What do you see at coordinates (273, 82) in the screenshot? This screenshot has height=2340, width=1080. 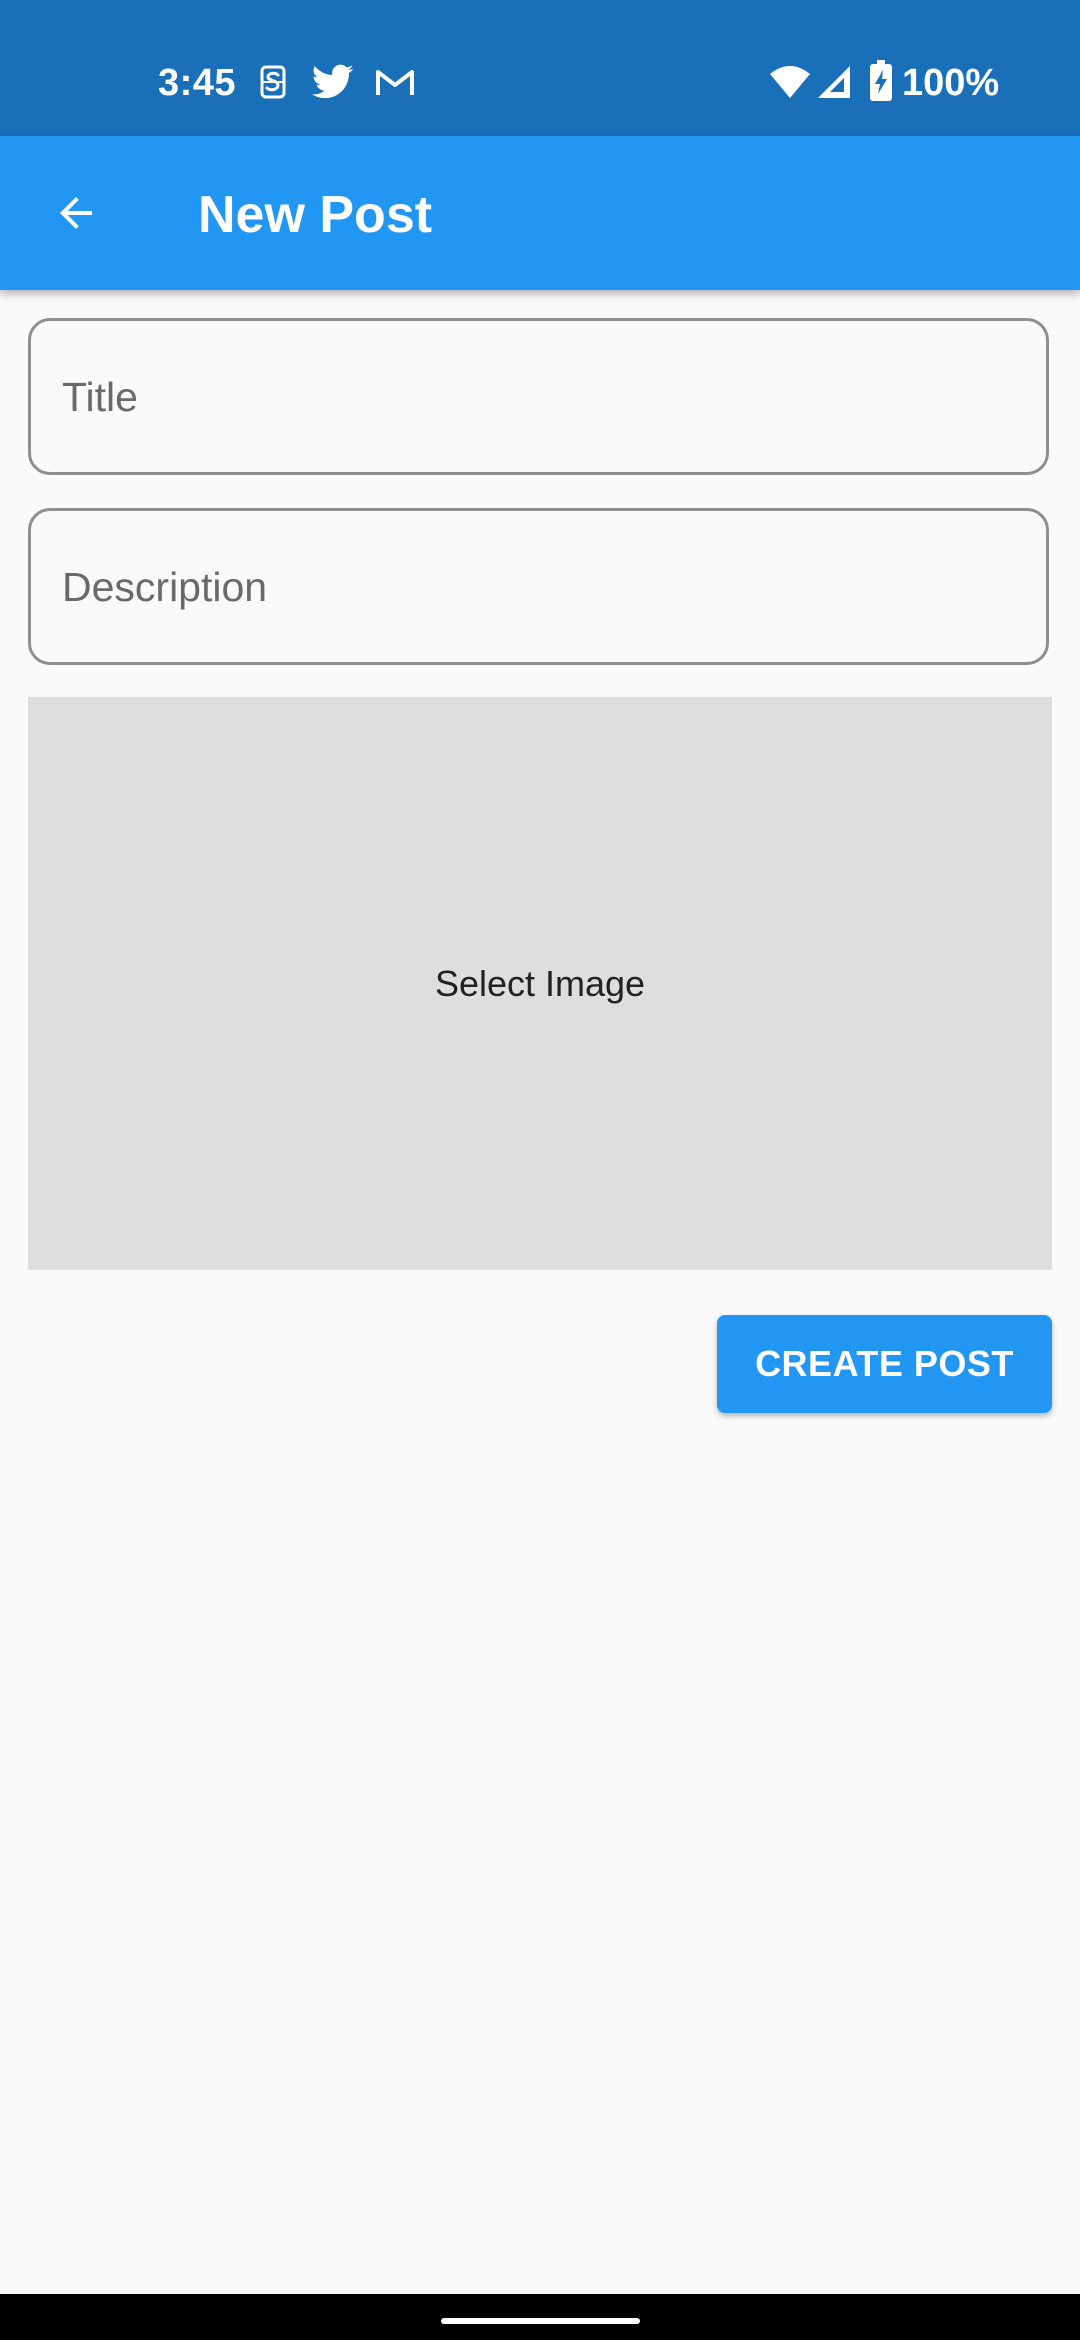 I see `s-app-icon` at bounding box center [273, 82].